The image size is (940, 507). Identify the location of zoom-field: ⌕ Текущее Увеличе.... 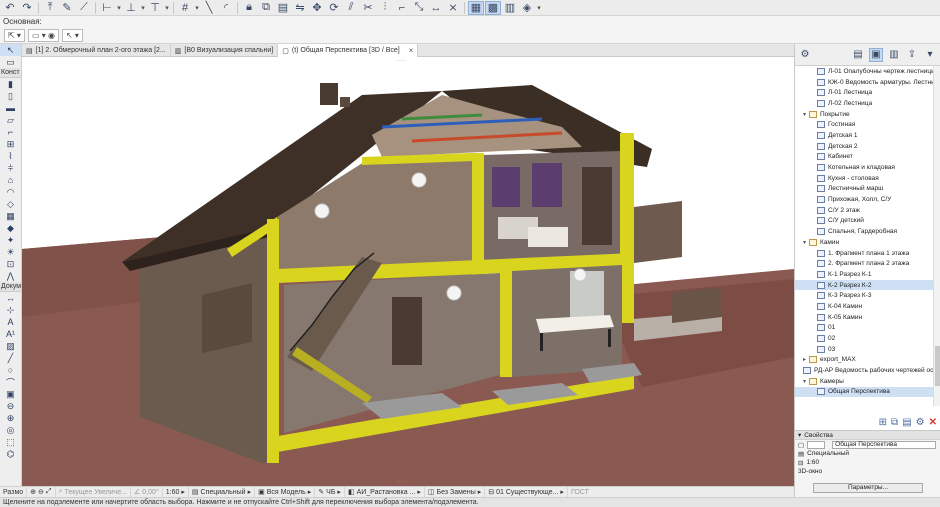
(94, 492).